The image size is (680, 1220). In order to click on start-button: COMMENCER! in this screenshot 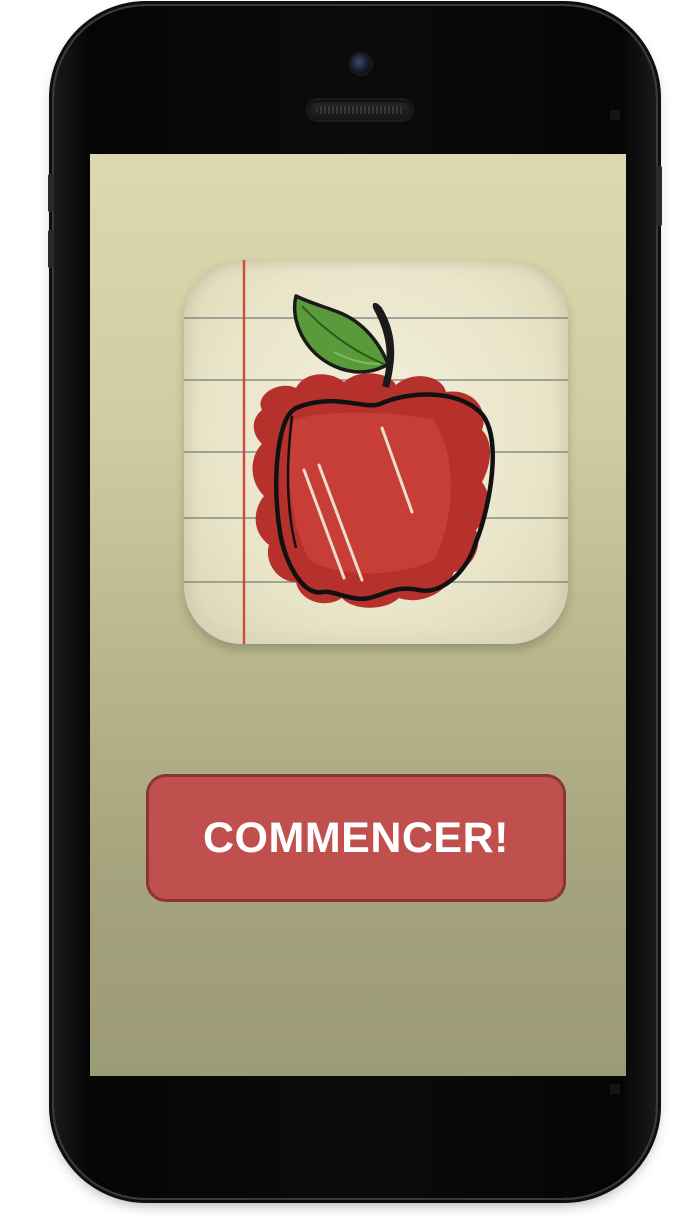, I will do `click(356, 838)`.